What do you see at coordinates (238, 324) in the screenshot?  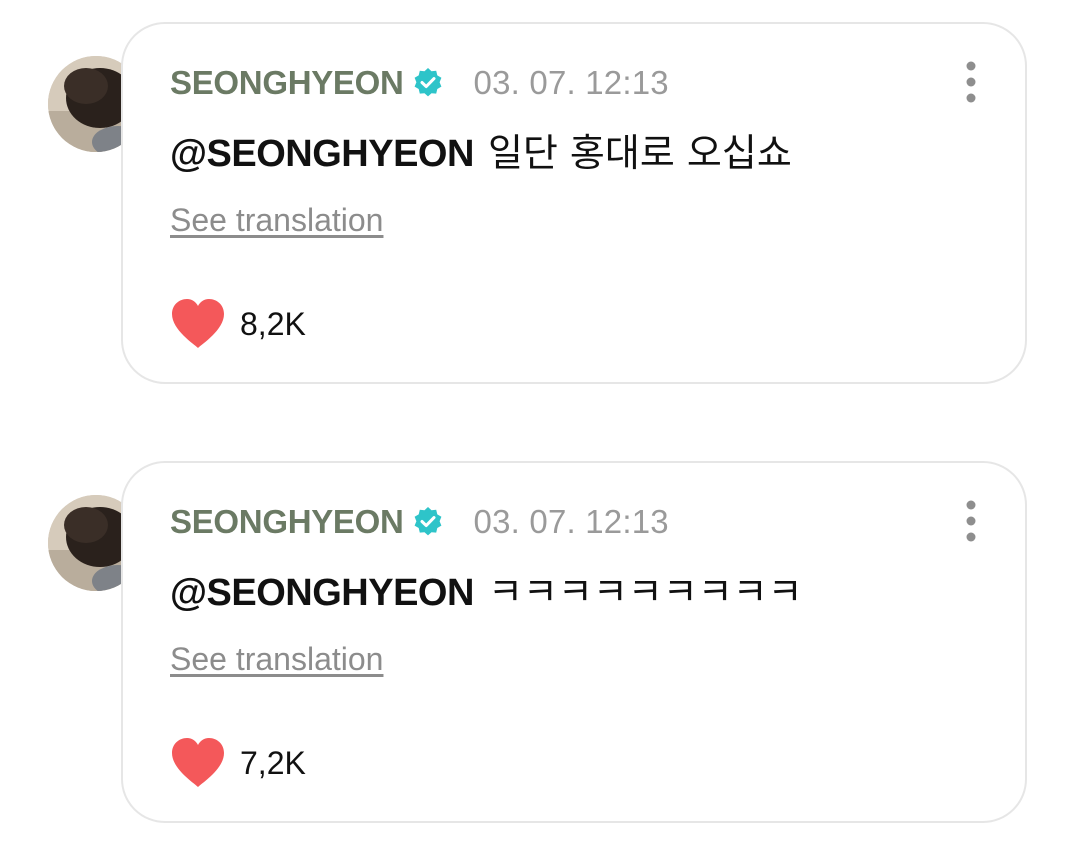 I see `like-button: 8,2K` at bounding box center [238, 324].